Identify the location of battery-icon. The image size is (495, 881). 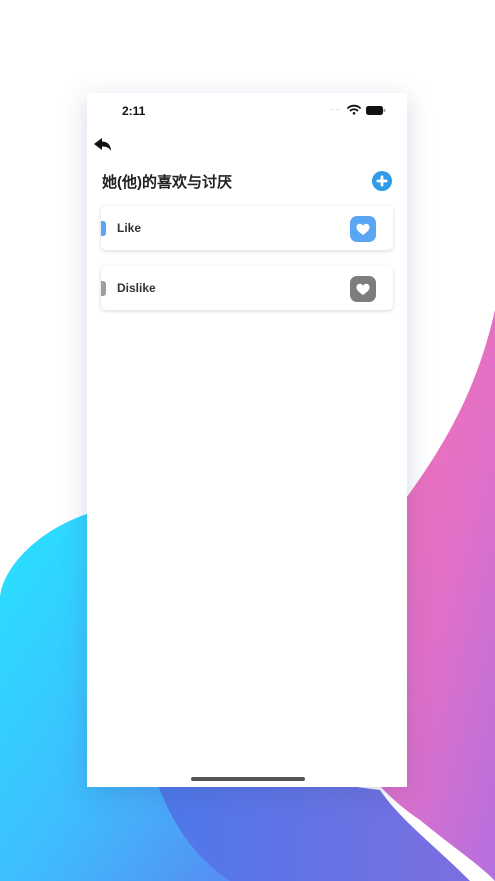
(376, 110).